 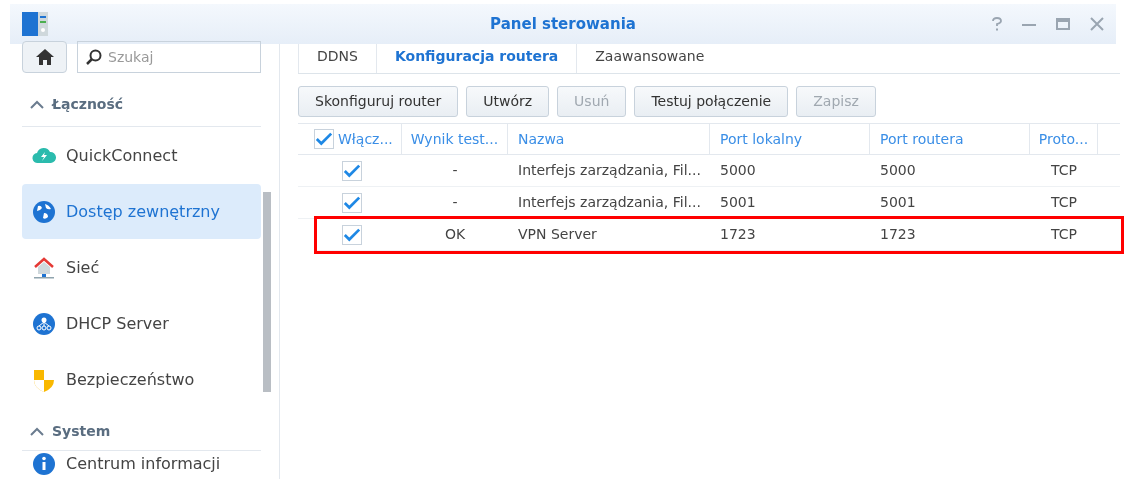 What do you see at coordinates (44, 323) in the screenshot?
I see `network-nodes-icon` at bounding box center [44, 323].